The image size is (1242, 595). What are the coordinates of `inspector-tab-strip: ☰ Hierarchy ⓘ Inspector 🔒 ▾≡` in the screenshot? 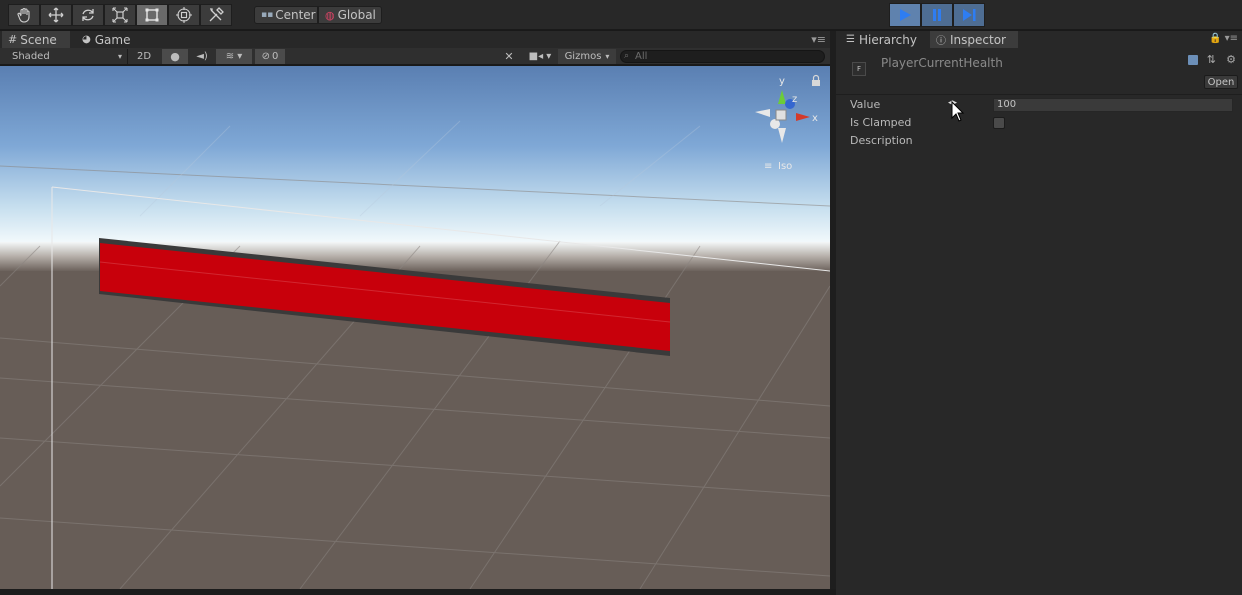 It's located at (1039, 39).